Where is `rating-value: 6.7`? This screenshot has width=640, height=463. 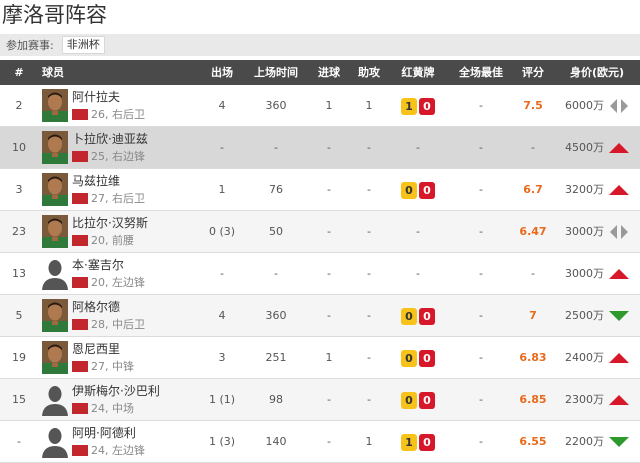 rating-value: 6.7 is located at coordinates (533, 189).